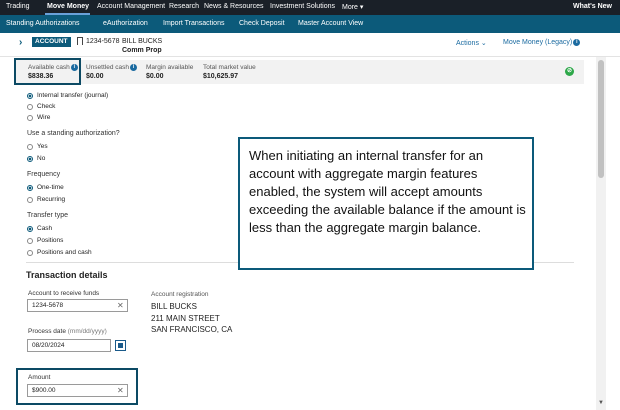 The image size is (620, 410). What do you see at coordinates (41, 158) in the screenshot?
I see `option-label: No` at bounding box center [41, 158].